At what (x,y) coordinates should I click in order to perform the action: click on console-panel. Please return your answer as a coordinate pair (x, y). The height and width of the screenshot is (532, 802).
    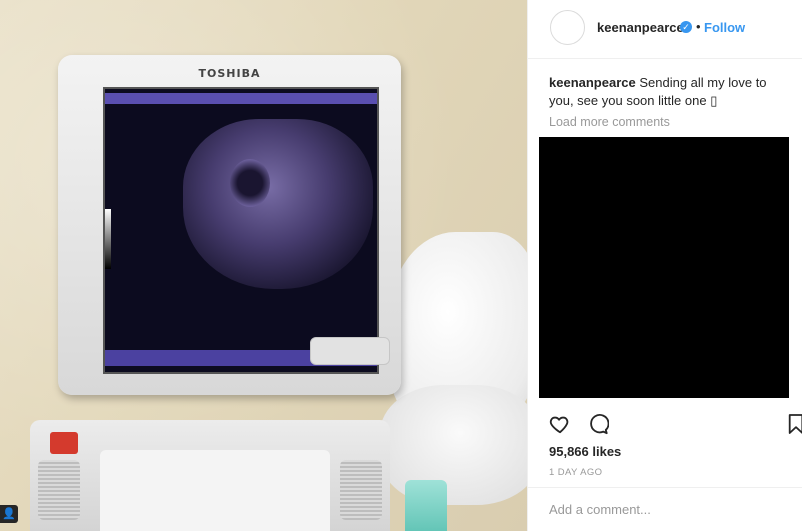
    Looking at the image, I should click on (215, 490).